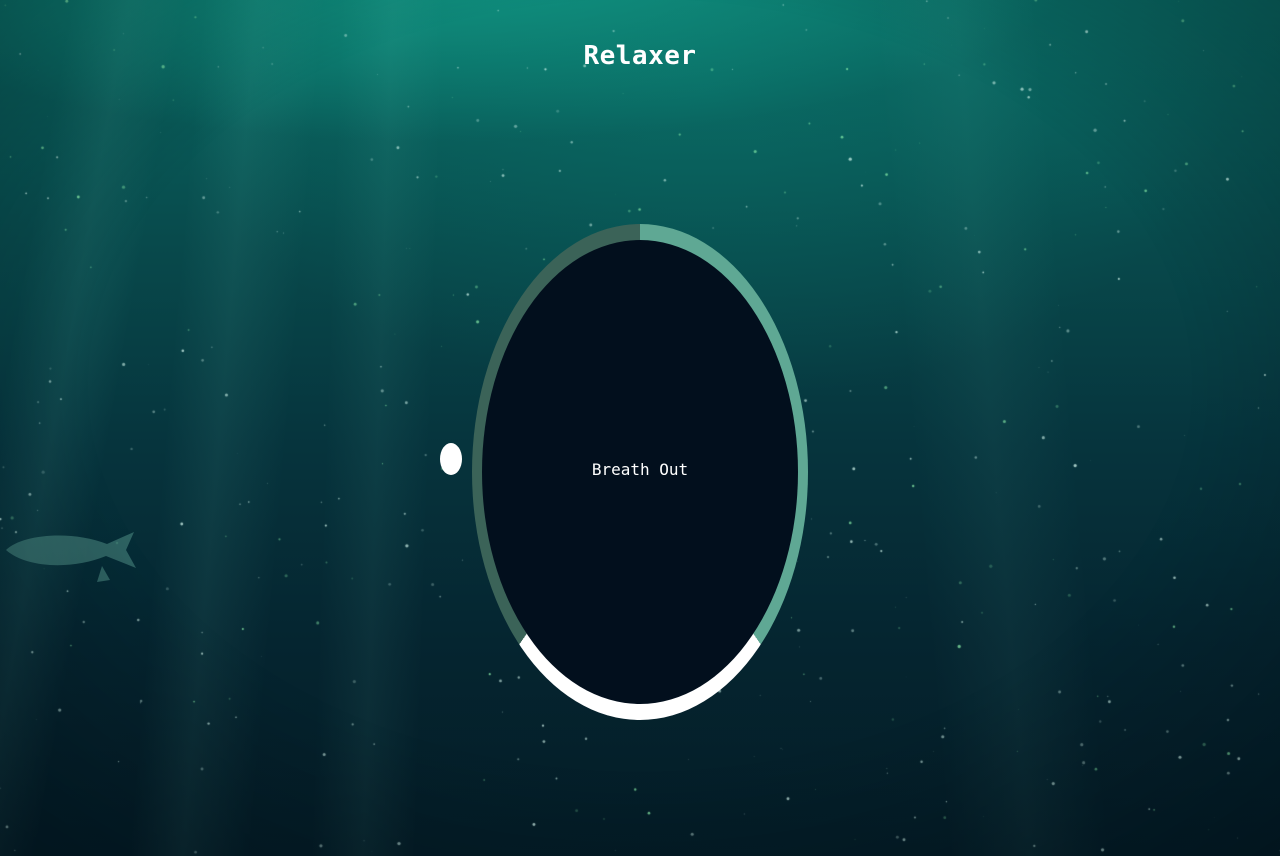 This screenshot has width=1280, height=856. What do you see at coordinates (71, 557) in the screenshot?
I see `fish-icon` at bounding box center [71, 557].